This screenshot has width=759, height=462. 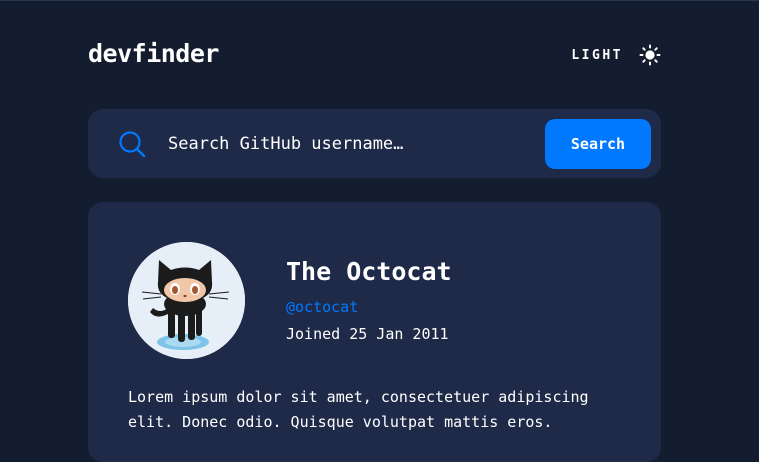 What do you see at coordinates (369, 271) in the screenshot?
I see `profile-name: The Octocat` at bounding box center [369, 271].